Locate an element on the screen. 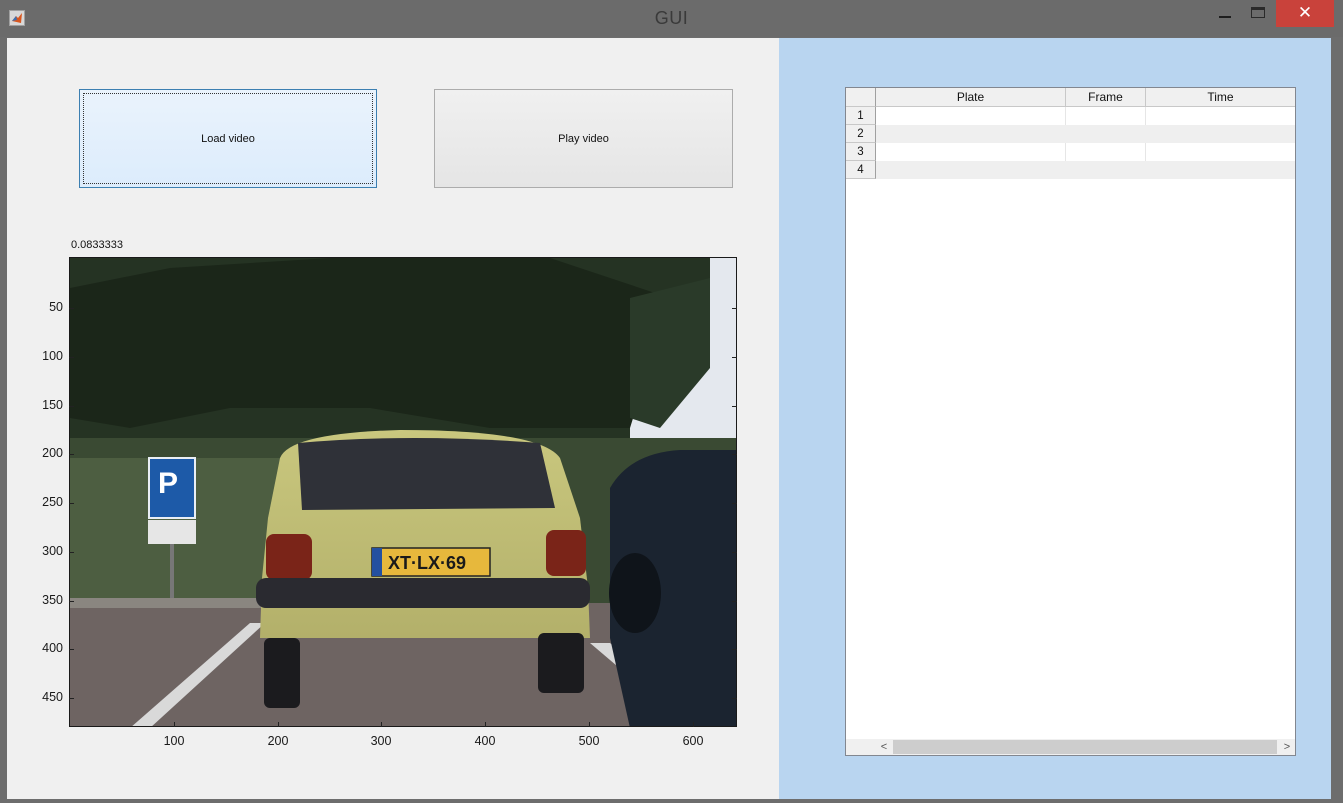  play-video-label: Play video is located at coordinates (583, 138).